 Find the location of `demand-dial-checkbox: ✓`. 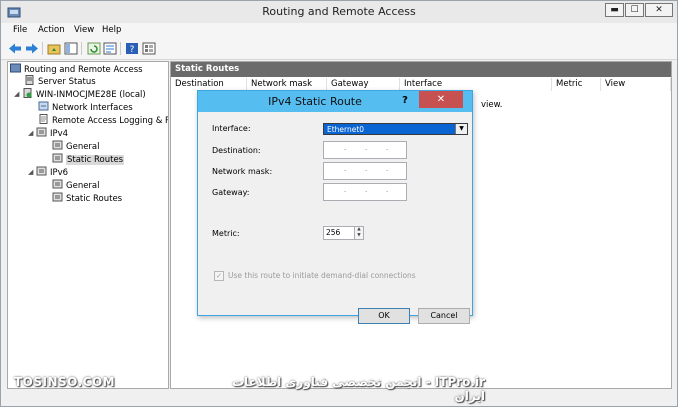

demand-dial-checkbox: ✓ is located at coordinates (219, 276).